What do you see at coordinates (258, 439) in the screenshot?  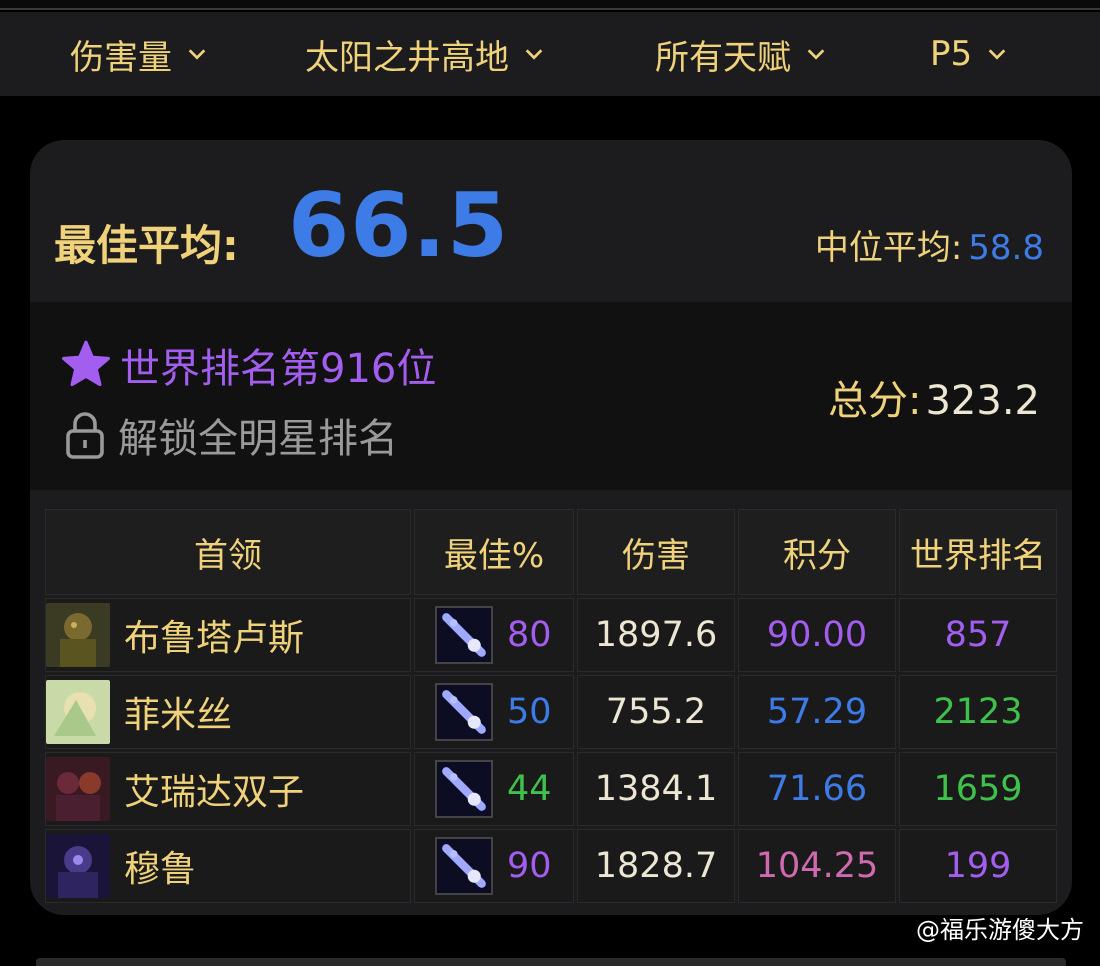 I see `unlock-allstar-text: 解锁全明星排名` at bounding box center [258, 439].